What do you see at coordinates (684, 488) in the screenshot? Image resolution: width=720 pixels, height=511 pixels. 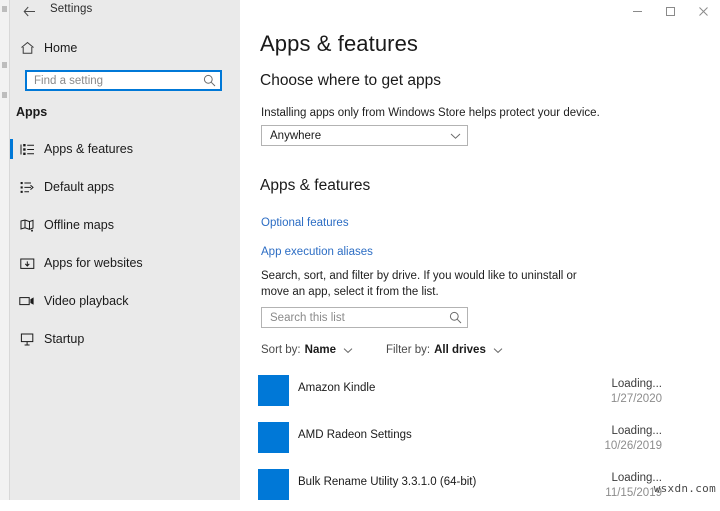 I see `watermark: wsxdn.com` at bounding box center [684, 488].